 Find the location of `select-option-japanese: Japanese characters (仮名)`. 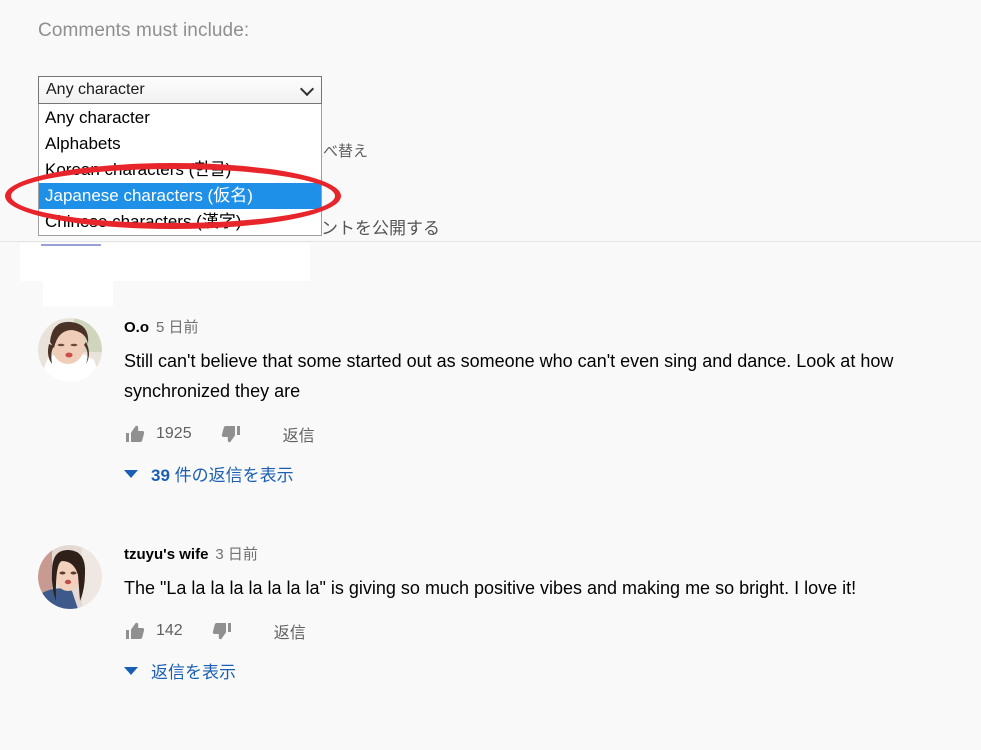

select-option-japanese: Japanese characters (仮名) is located at coordinates (180, 196).